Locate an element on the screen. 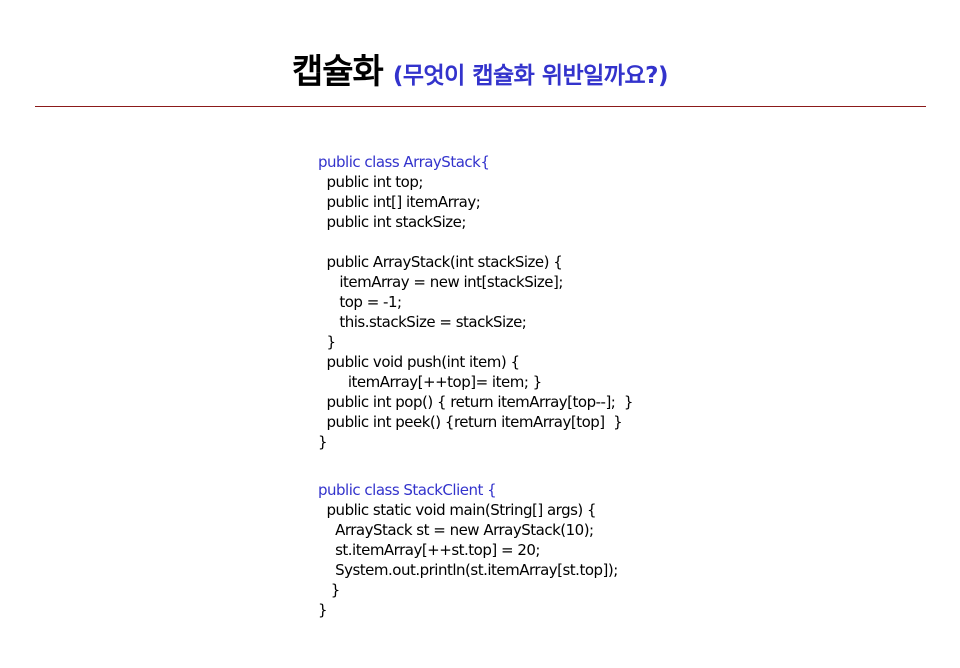  code-line: itemArray = new int[stackSize]; is located at coordinates (440, 282).